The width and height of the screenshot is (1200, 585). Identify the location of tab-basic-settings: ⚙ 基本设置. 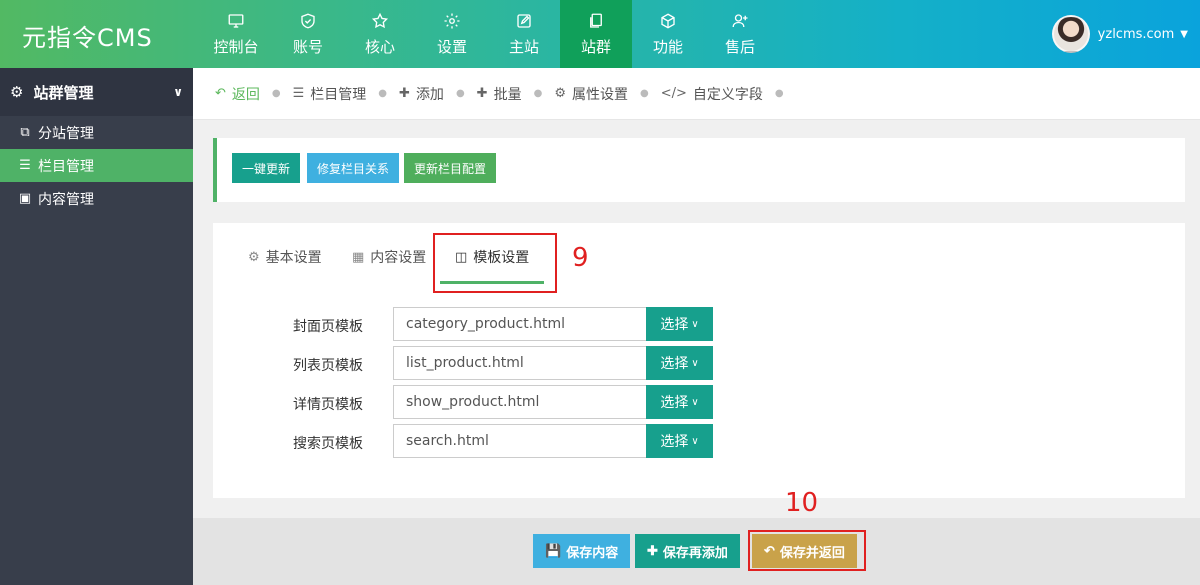
(285, 257).